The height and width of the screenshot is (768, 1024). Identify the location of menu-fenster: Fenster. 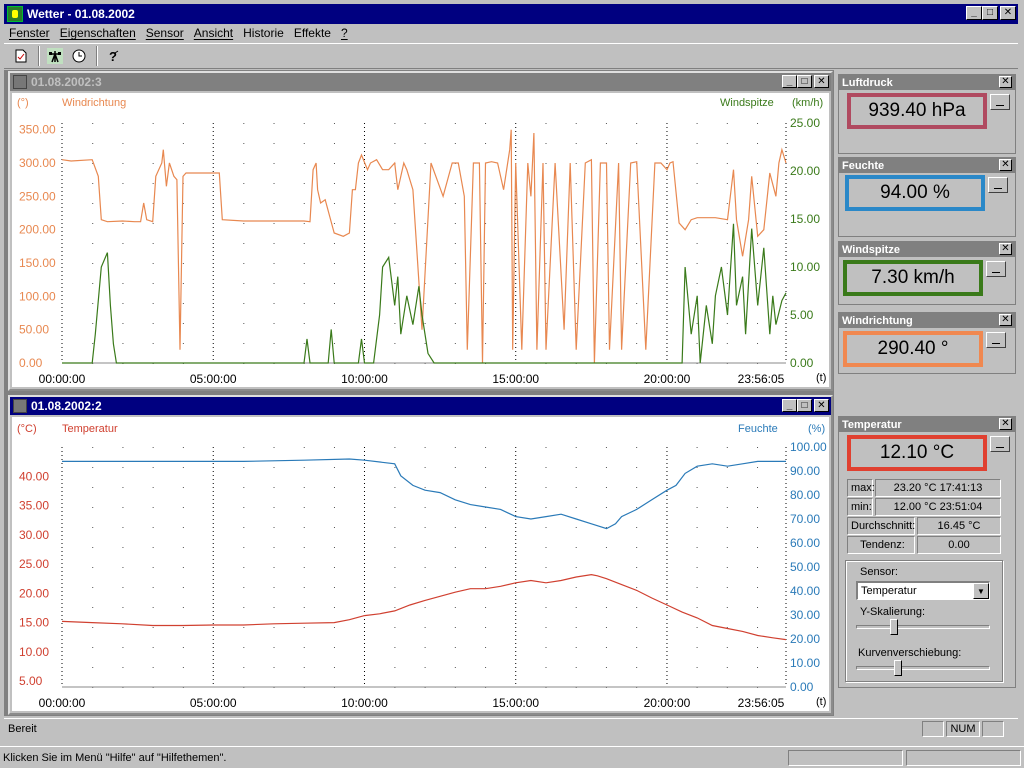
(29, 33).